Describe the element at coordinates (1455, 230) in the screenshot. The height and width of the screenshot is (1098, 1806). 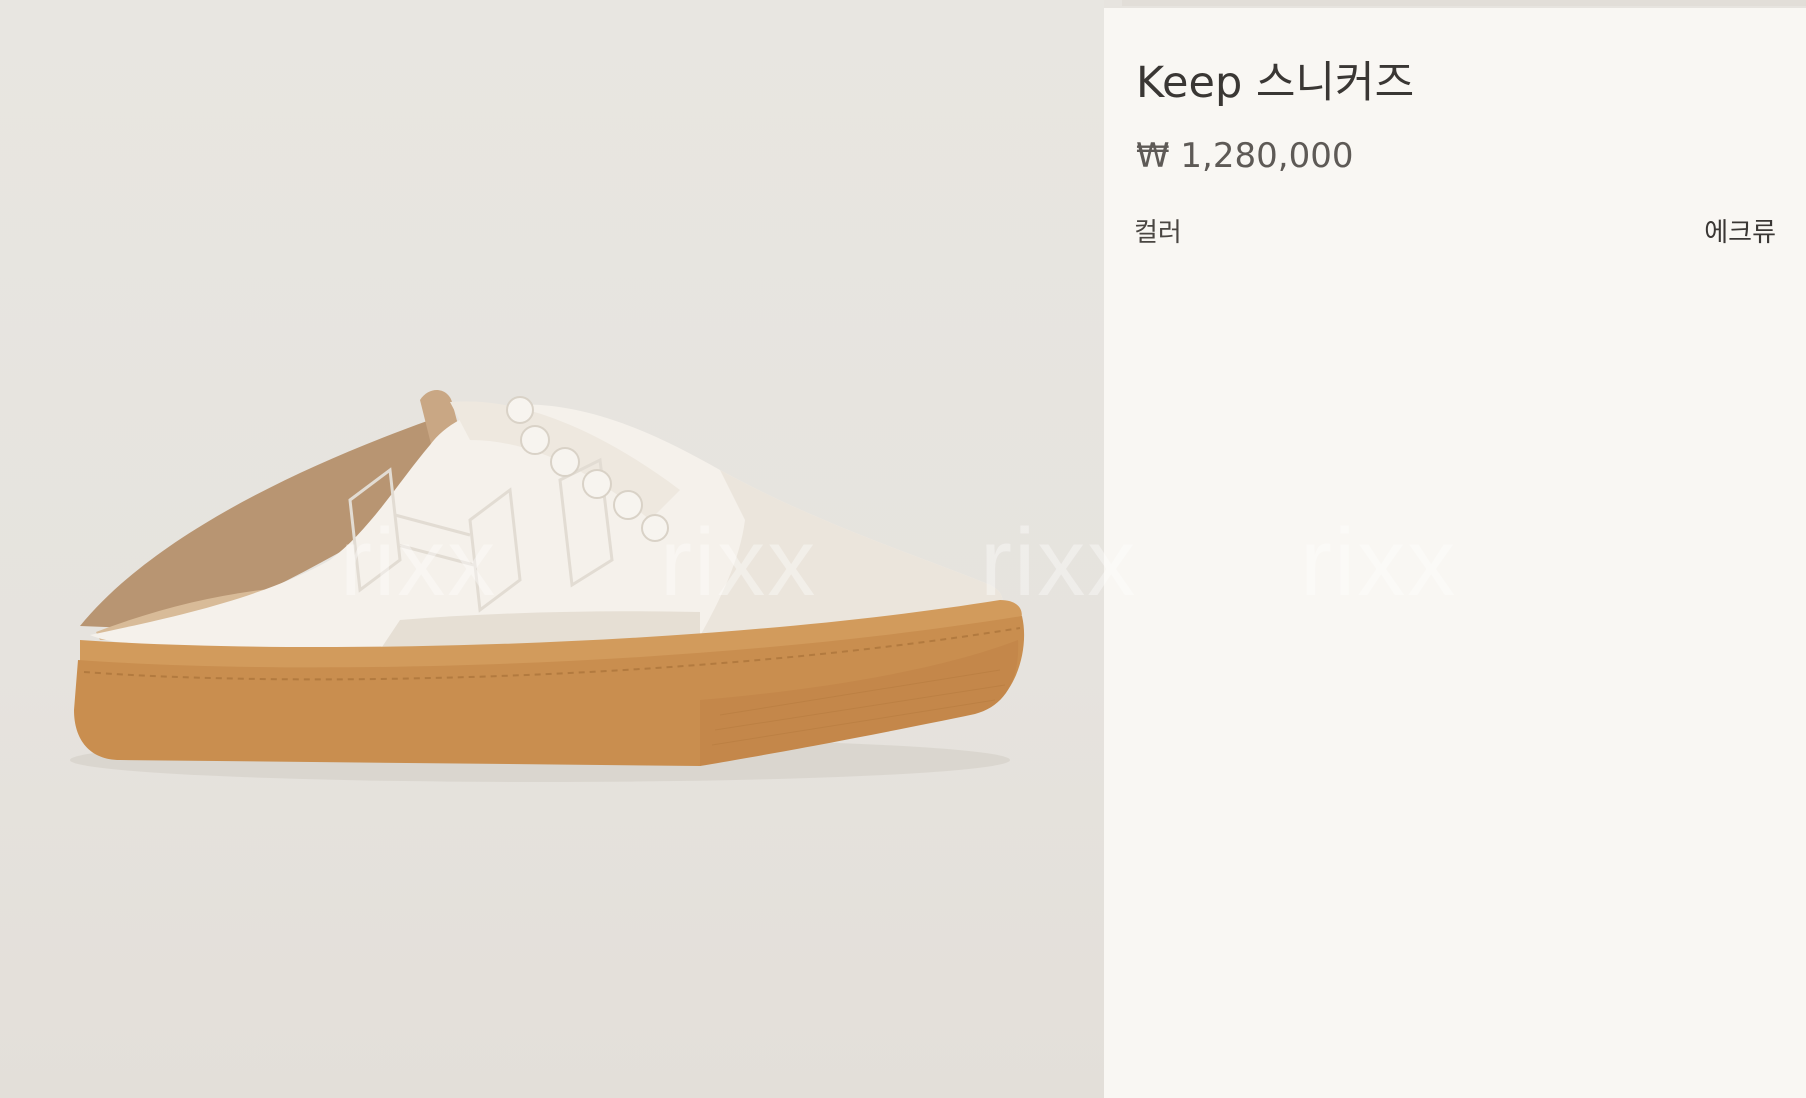
I see `color-selector: 컬러 에크류` at that location.